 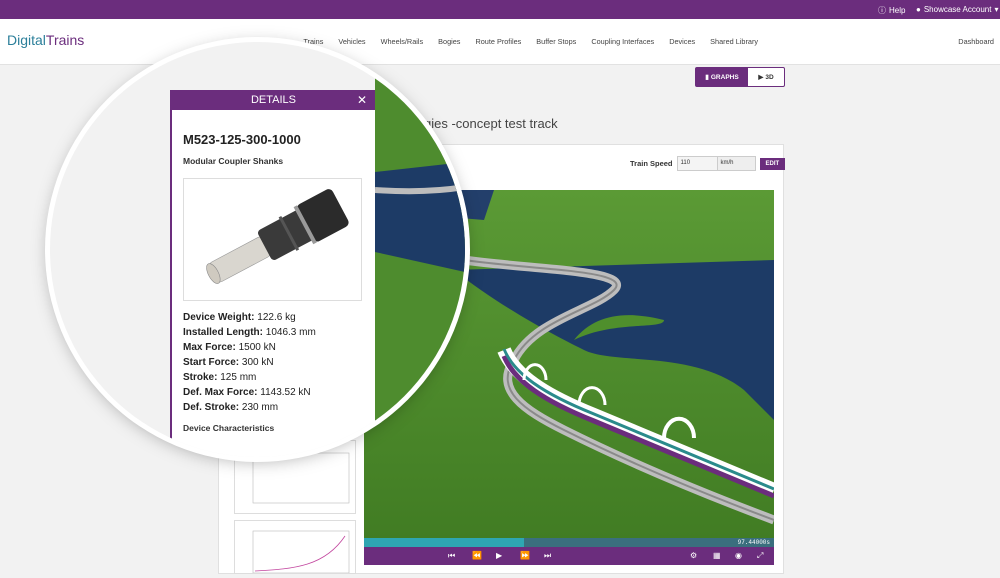 I want to click on bar-chart-icon: ▮, so click(x=707, y=77).